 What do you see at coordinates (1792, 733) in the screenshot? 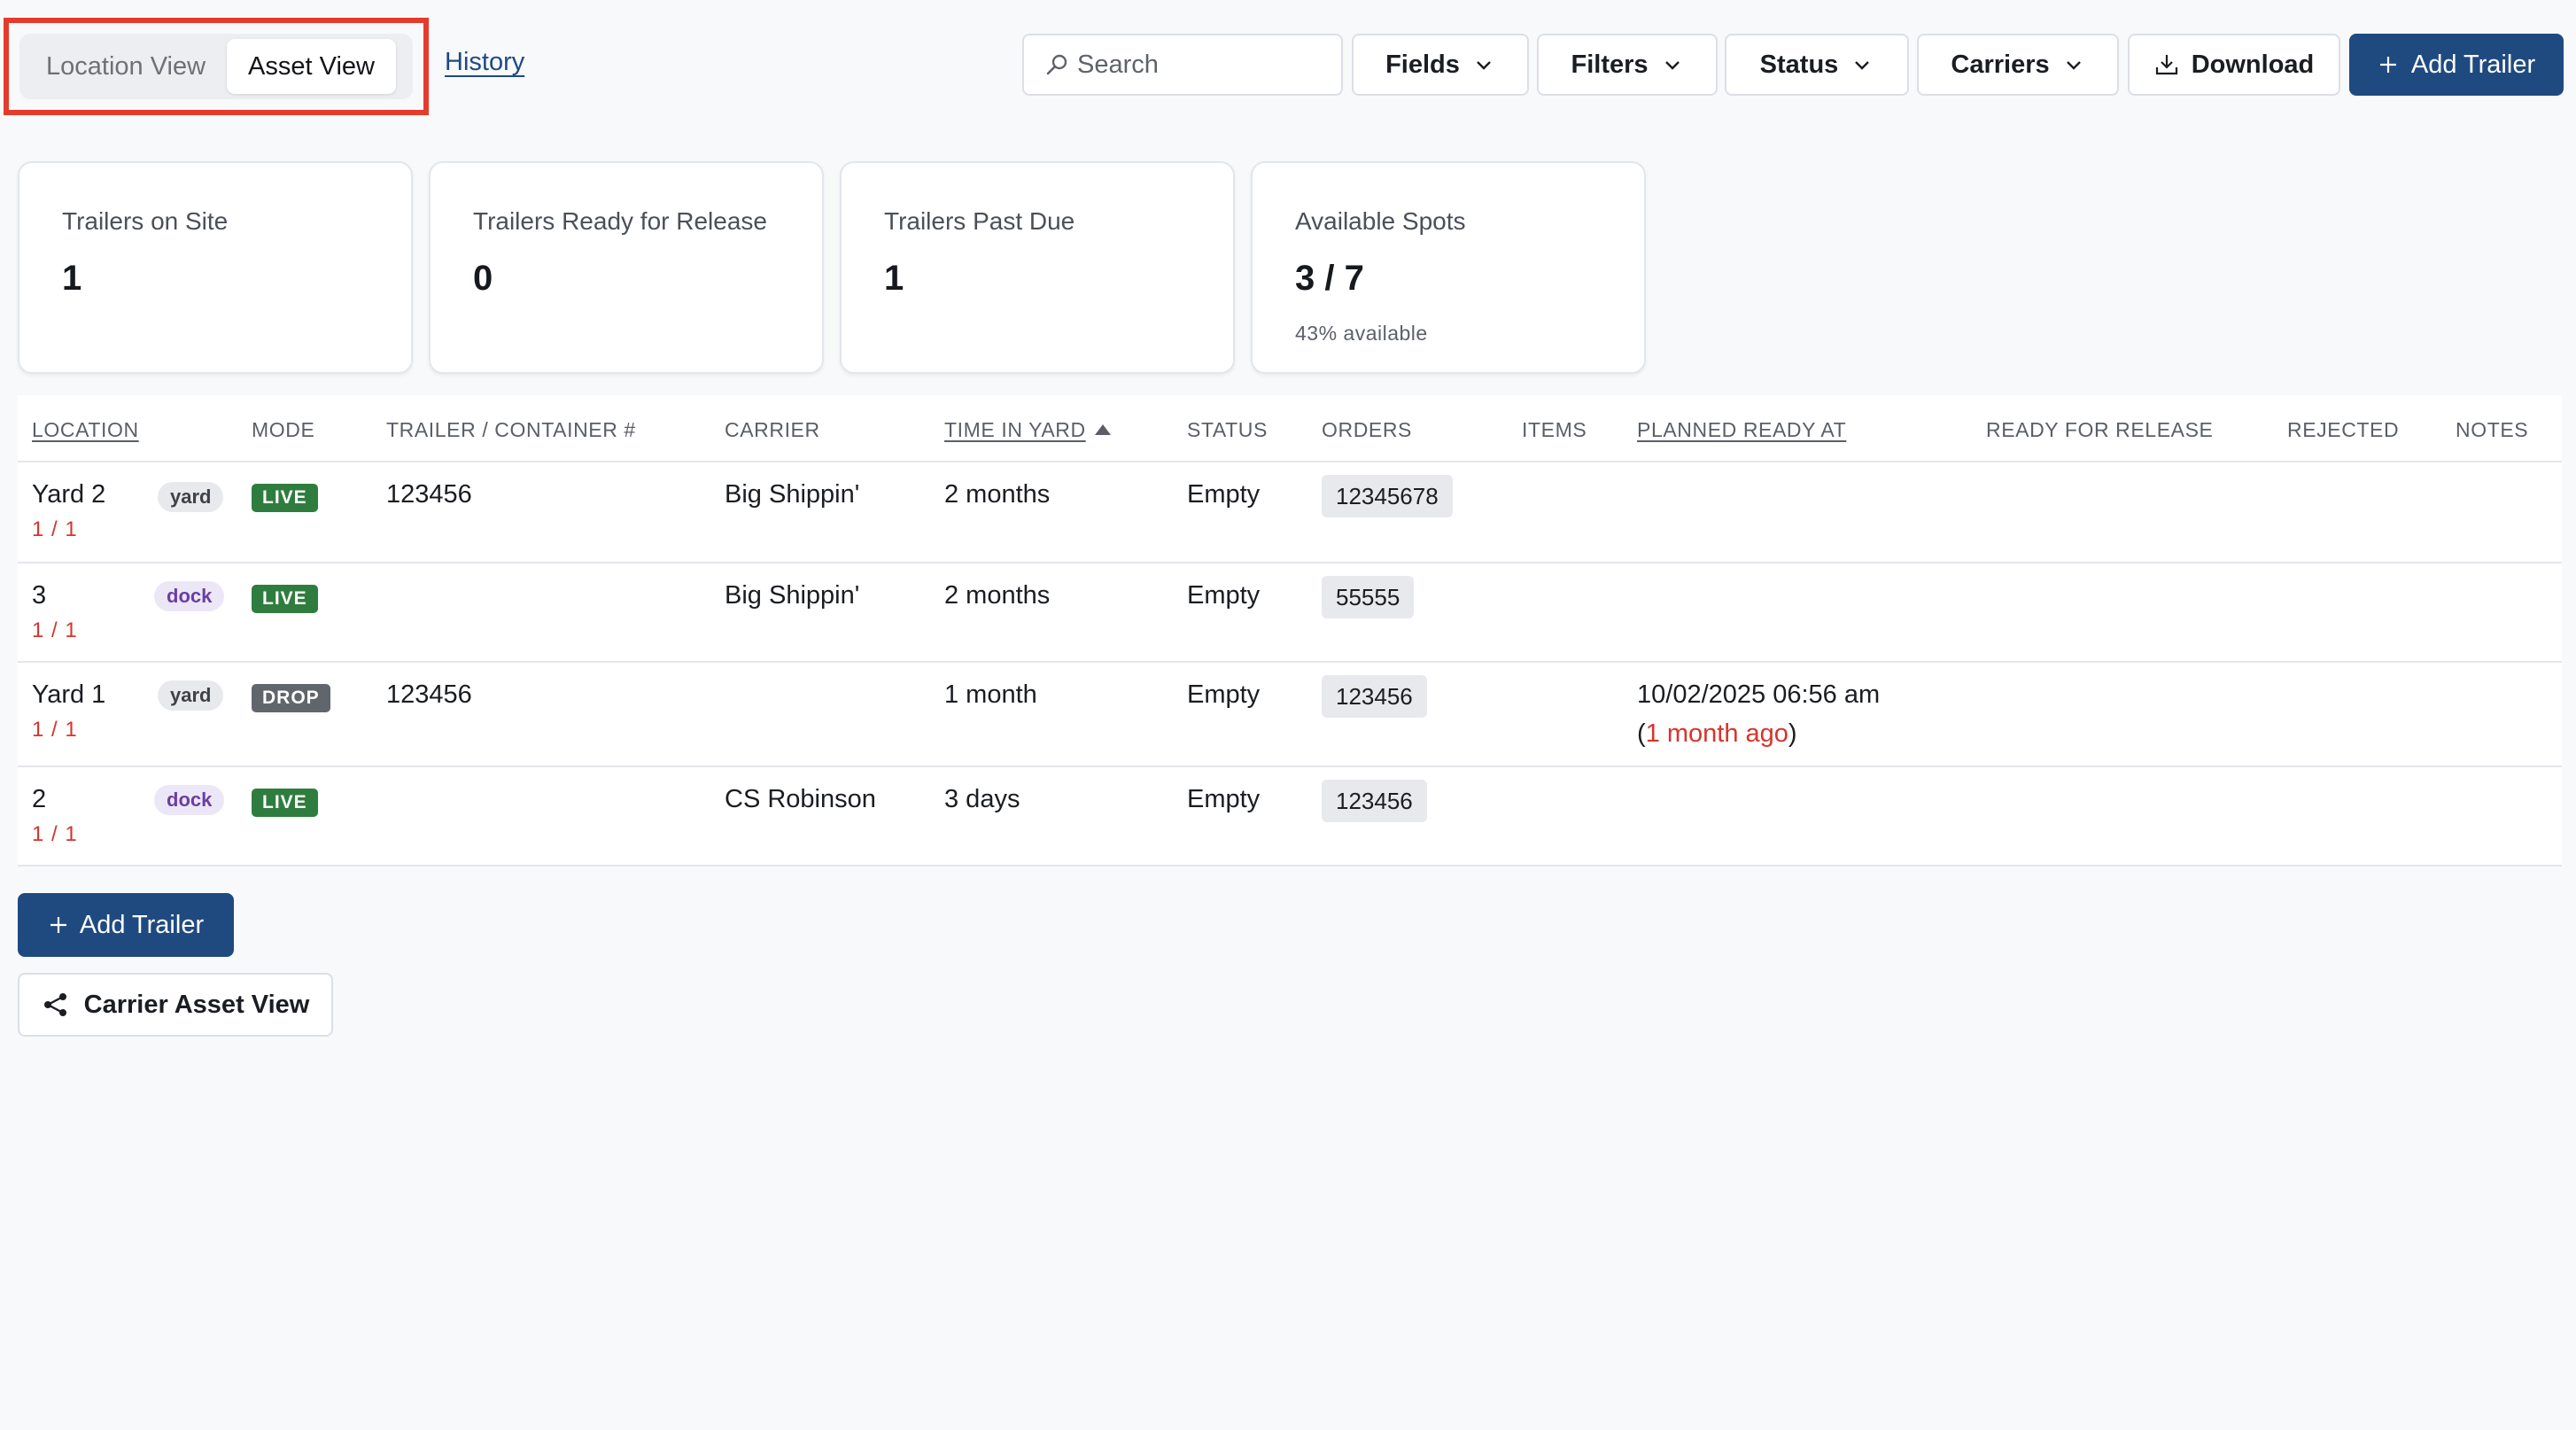
I see `planned-paren-close: )` at bounding box center [1792, 733].